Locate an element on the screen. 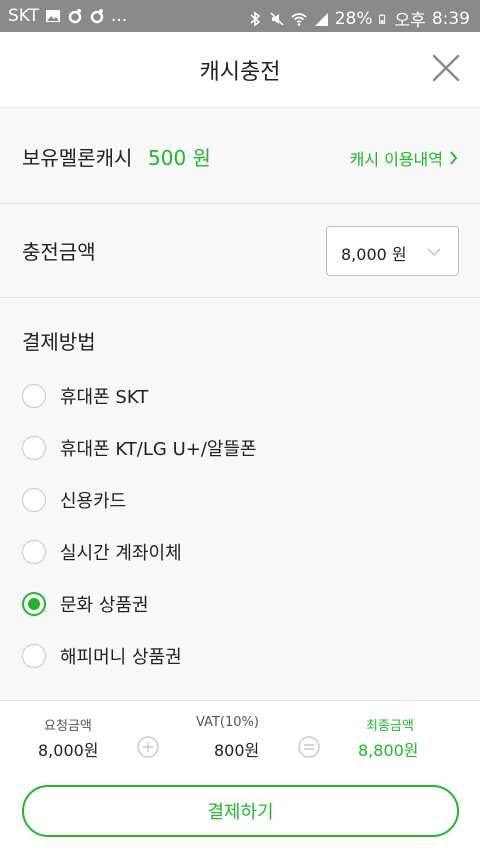  payment-method-heading: 결제방법 is located at coordinates (59, 342).